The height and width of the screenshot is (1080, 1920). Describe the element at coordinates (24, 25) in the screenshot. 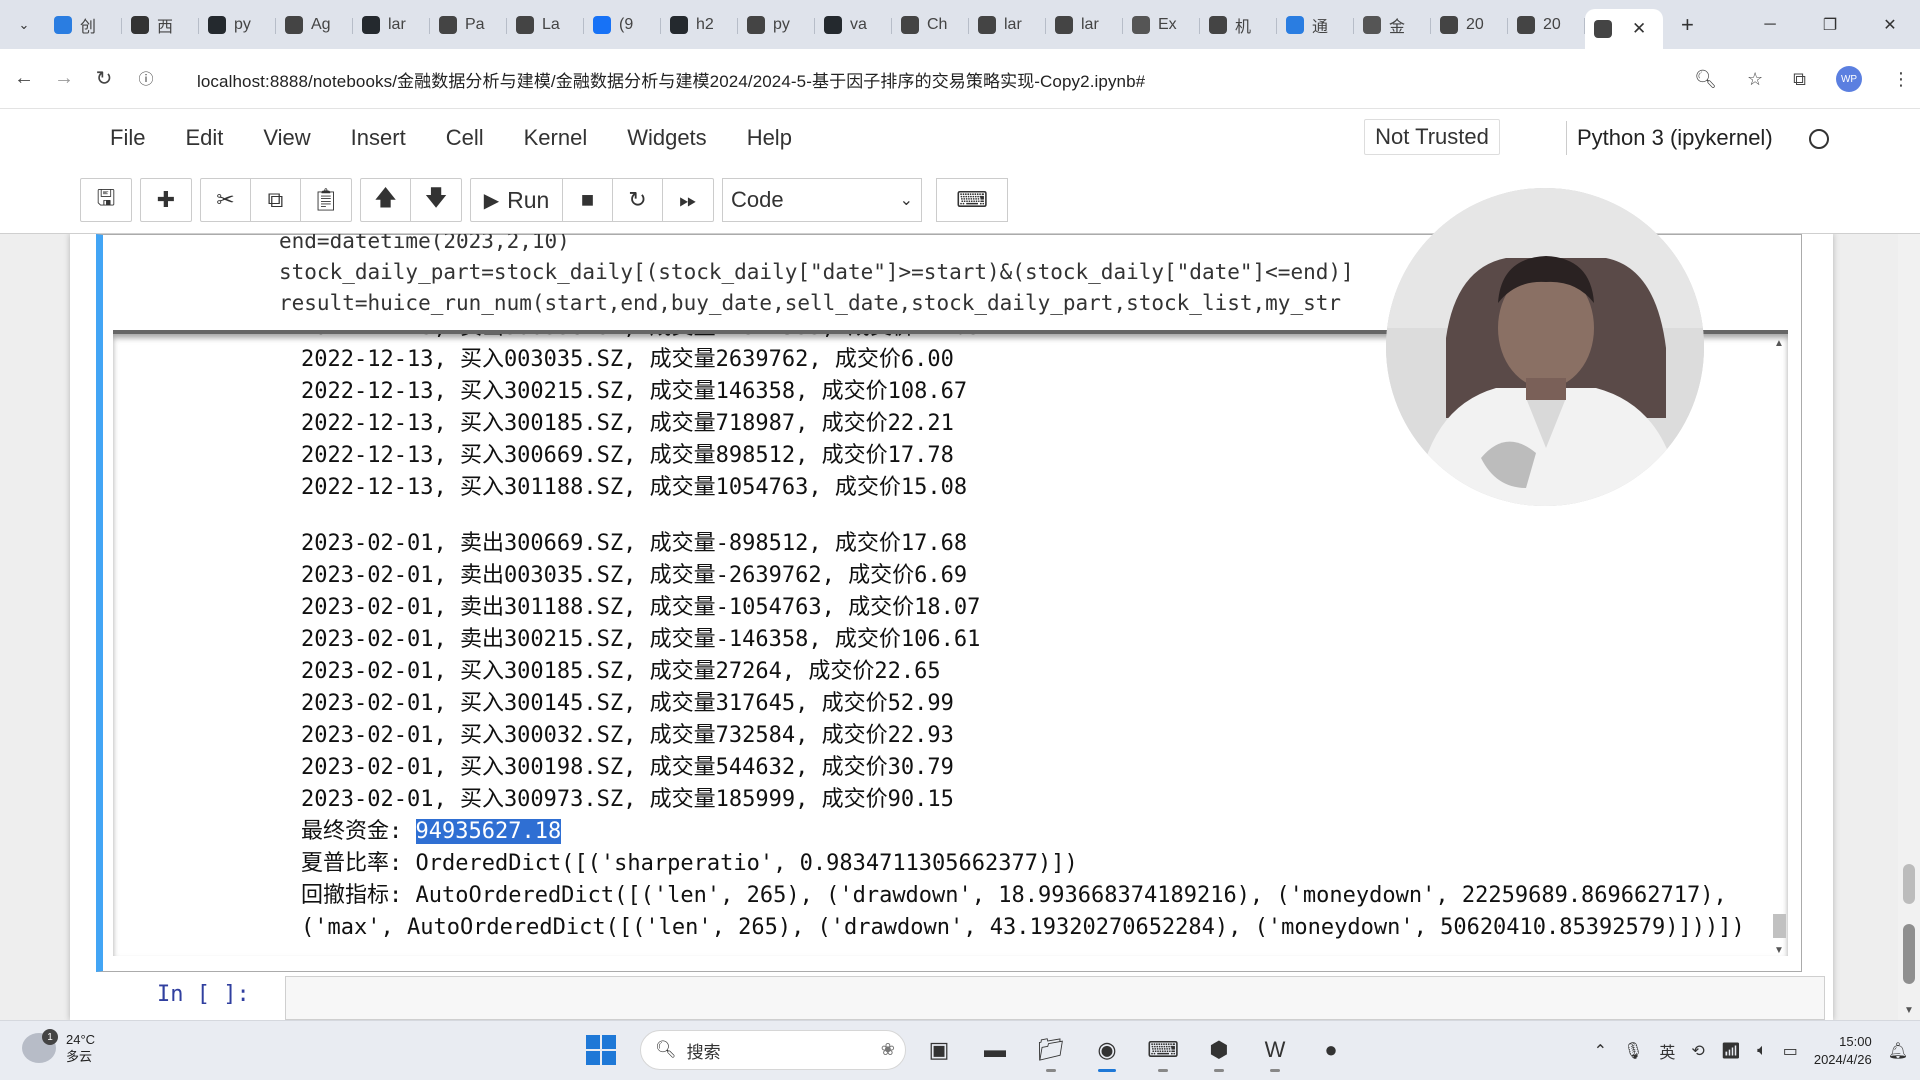

I see `tab-search-chevron-icon: ⌄` at that location.